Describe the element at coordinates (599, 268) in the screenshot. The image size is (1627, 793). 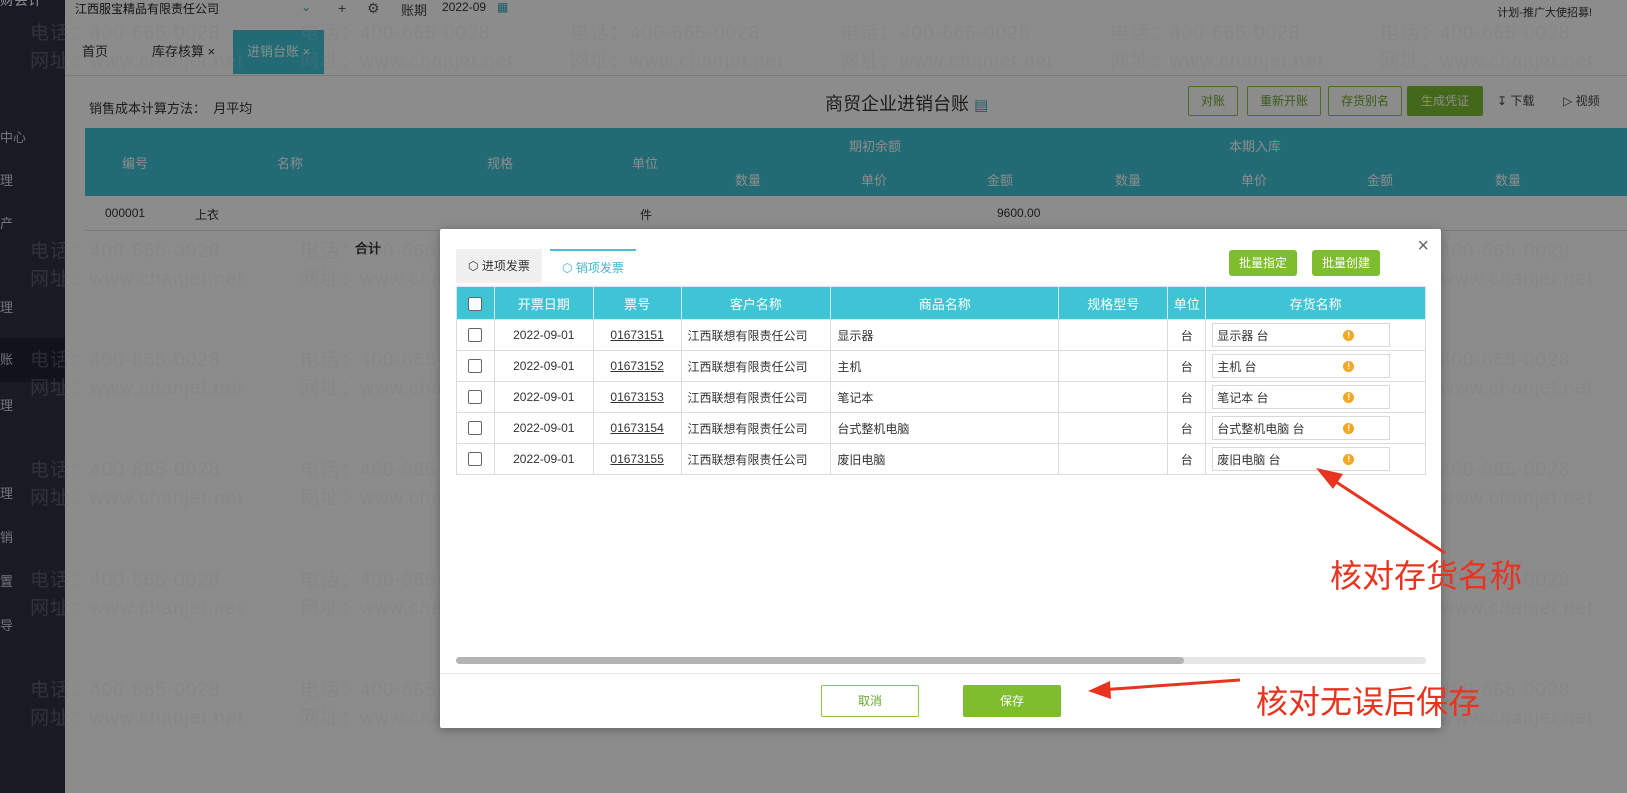
I see `tab-sales-label: 销项发票` at that location.